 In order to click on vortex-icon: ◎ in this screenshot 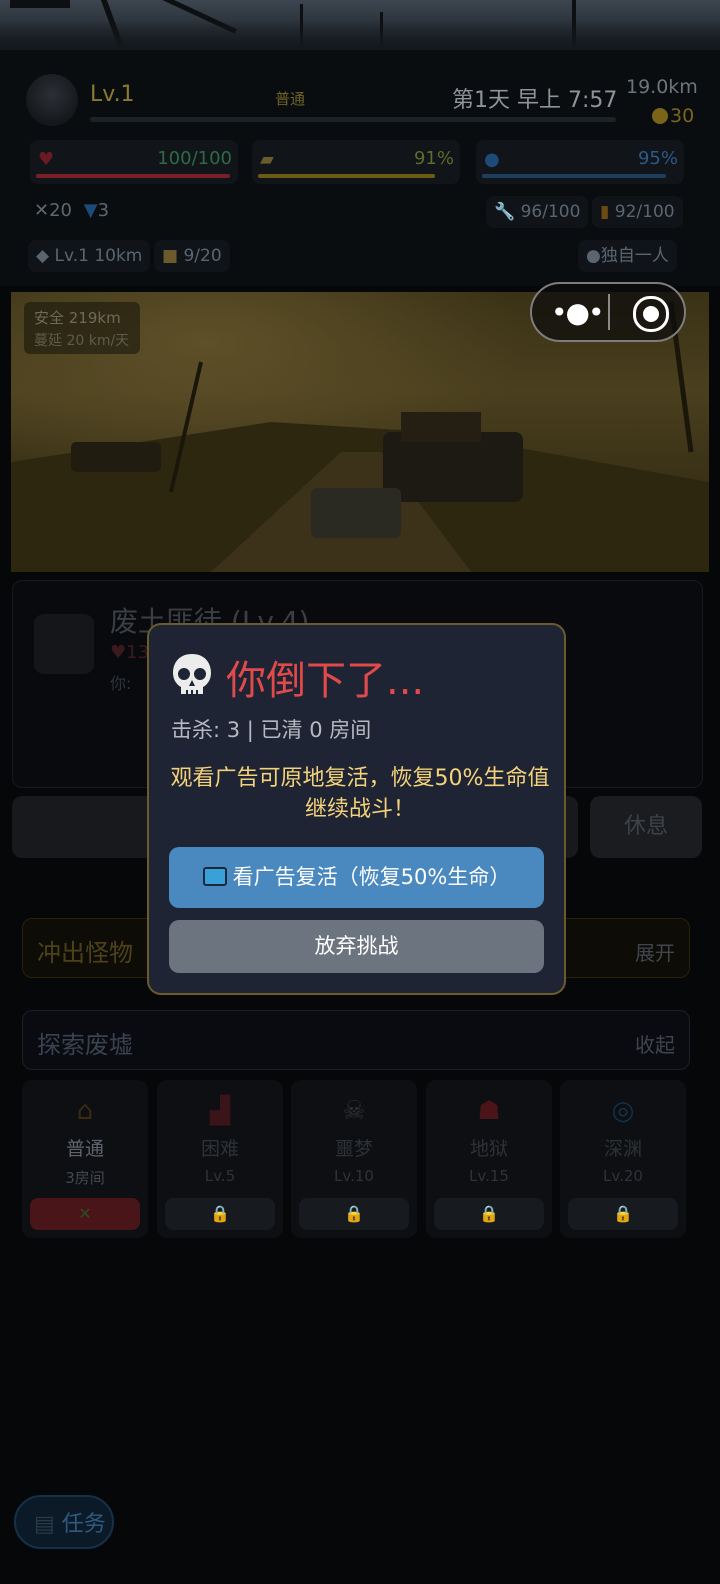, I will do `click(623, 1111)`.